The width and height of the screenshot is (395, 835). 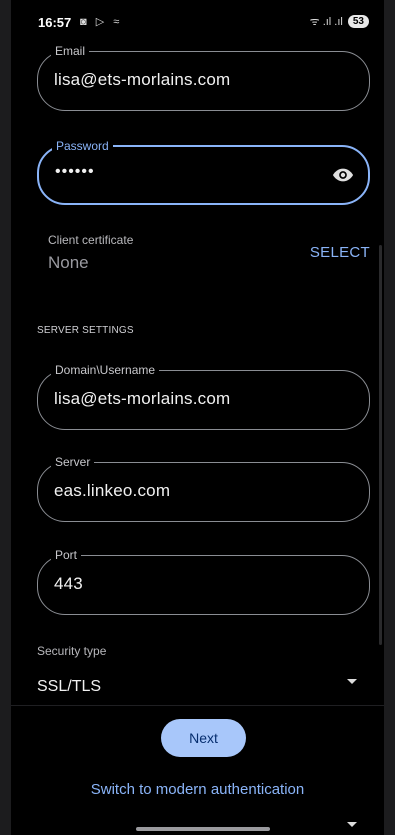 What do you see at coordinates (203, 488) in the screenshot?
I see `server-field: Server eas.linkeo.com` at bounding box center [203, 488].